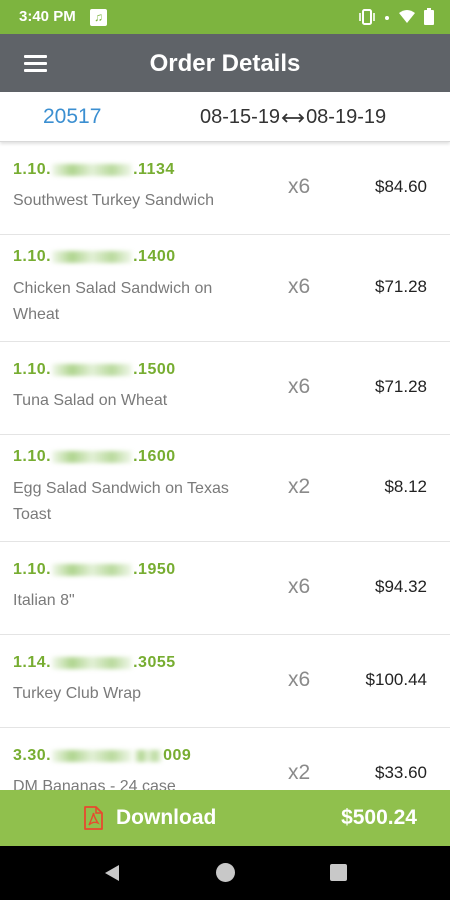 This screenshot has height=900, width=450. What do you see at coordinates (240, 117) in the screenshot?
I see `start-date: 08-15-19` at bounding box center [240, 117].